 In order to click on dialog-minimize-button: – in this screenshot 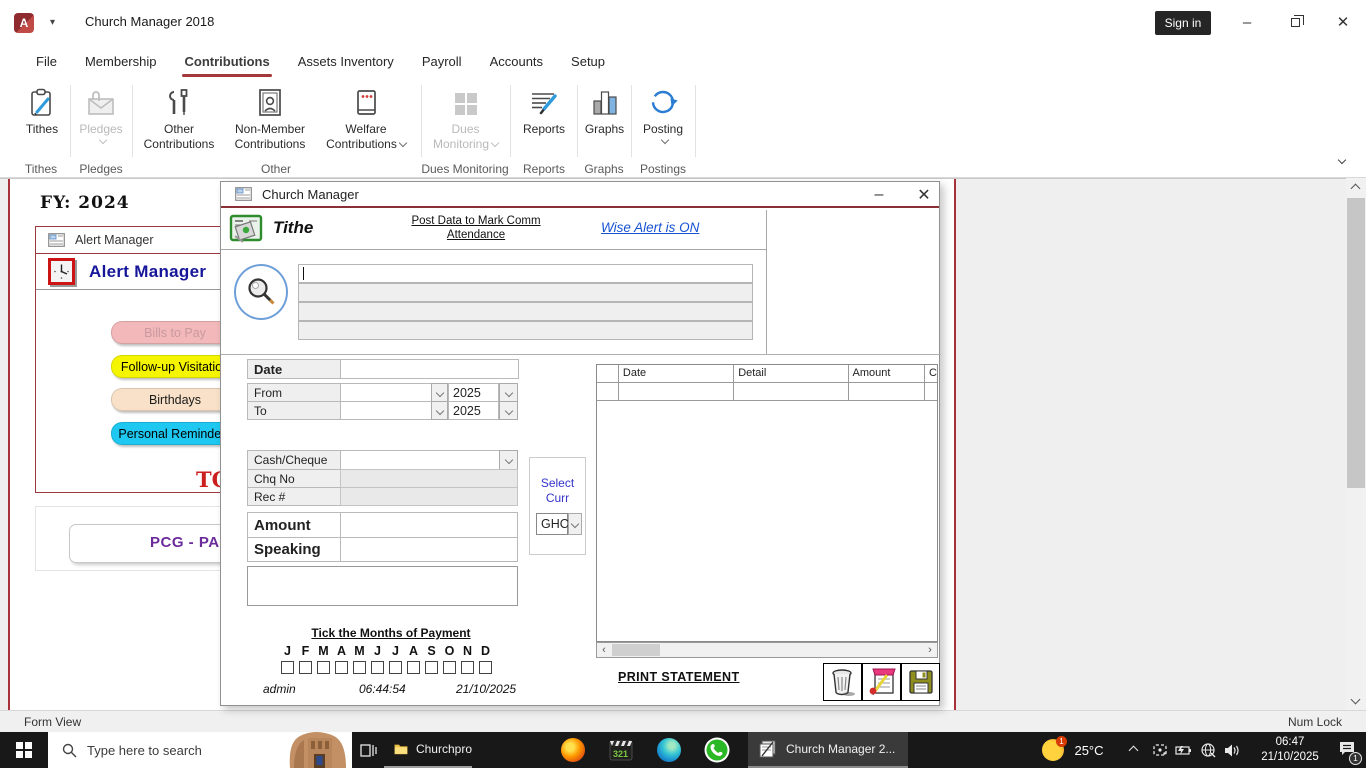, I will do `click(879, 195)`.